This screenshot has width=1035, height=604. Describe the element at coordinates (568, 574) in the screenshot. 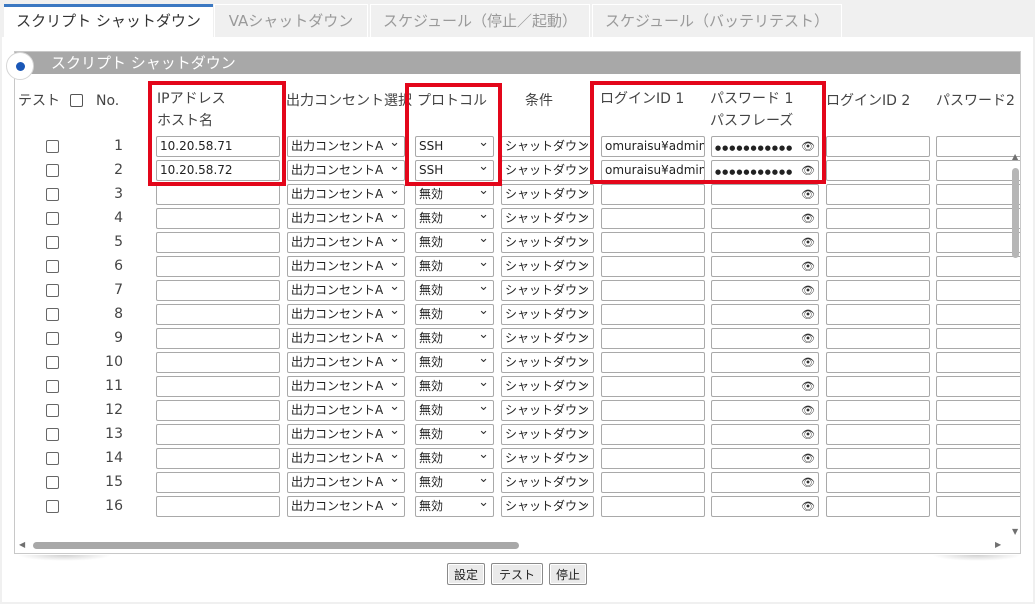

I see `stop-button: 停止` at that location.